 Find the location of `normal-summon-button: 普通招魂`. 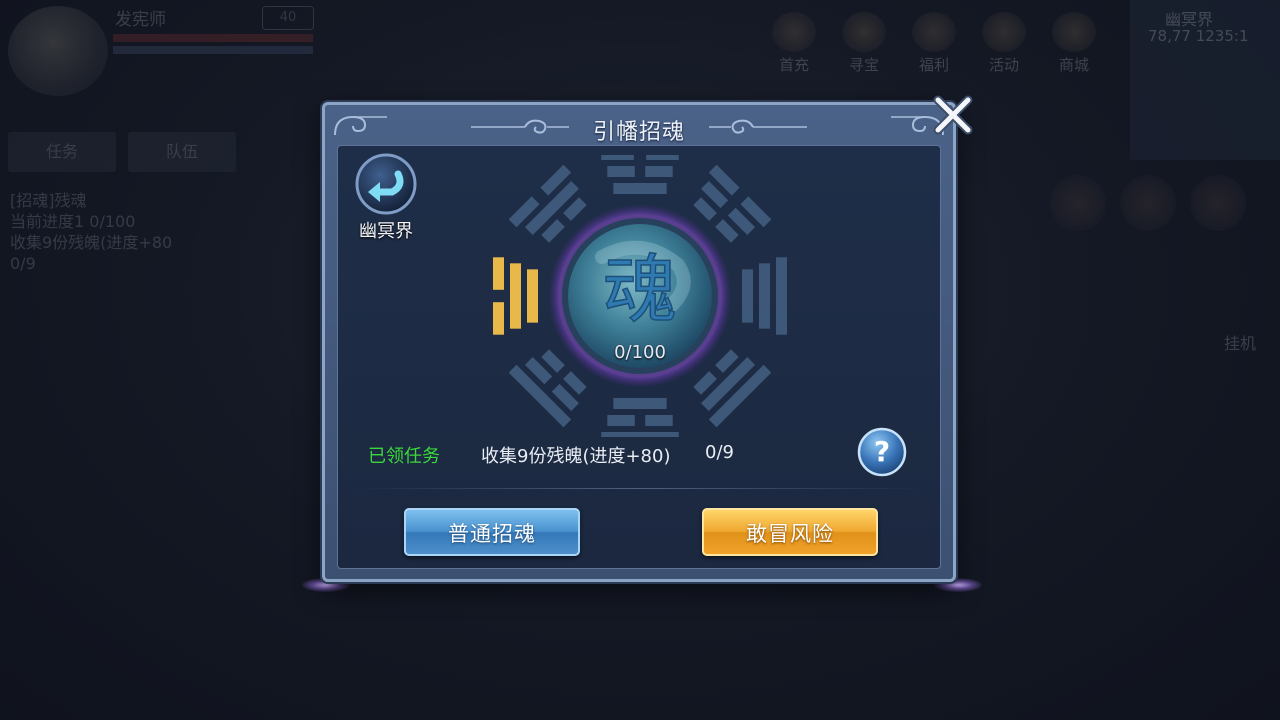

normal-summon-button: 普通招魂 is located at coordinates (492, 532).